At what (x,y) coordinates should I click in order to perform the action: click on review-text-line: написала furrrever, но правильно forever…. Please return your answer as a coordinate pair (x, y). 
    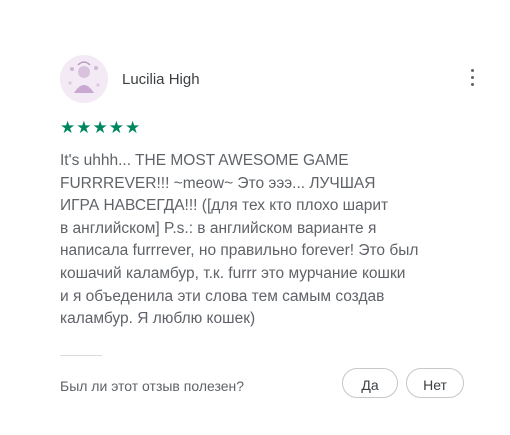
    Looking at the image, I should click on (239, 251).